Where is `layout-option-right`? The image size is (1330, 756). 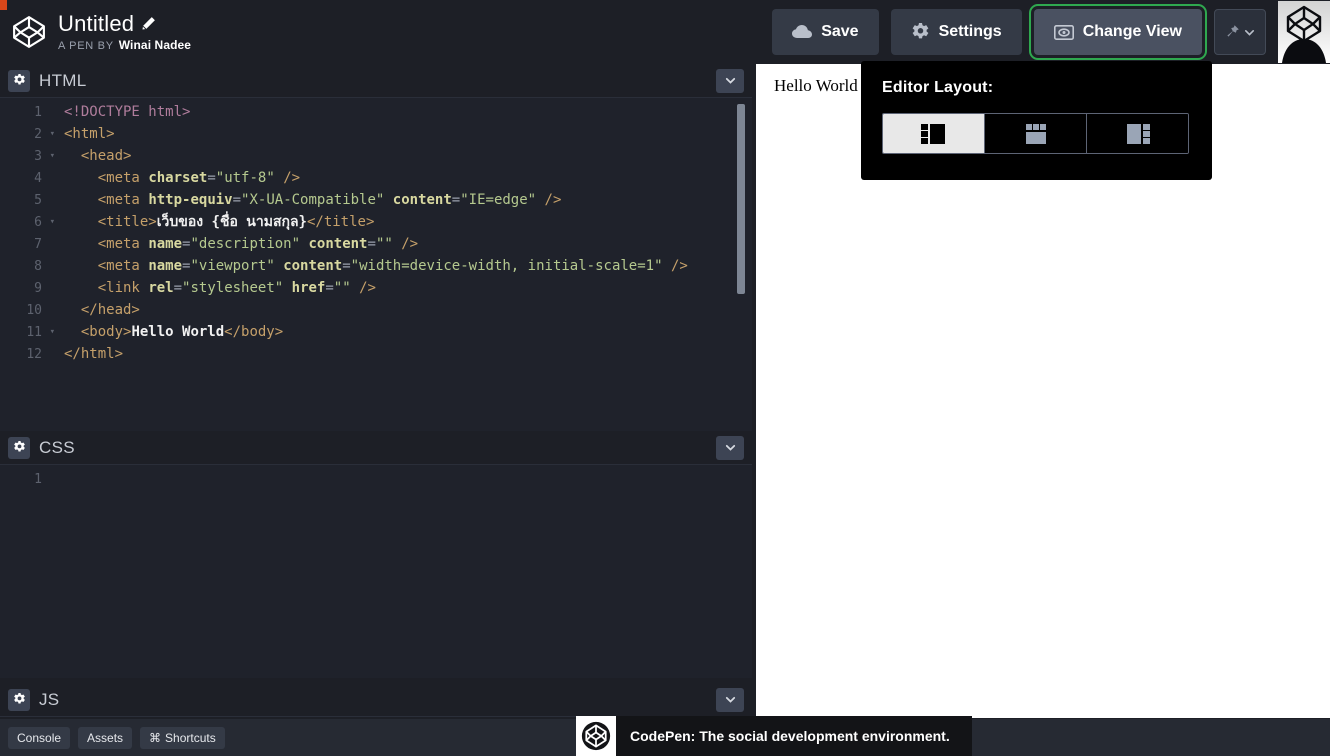 layout-option-right is located at coordinates (1137, 133).